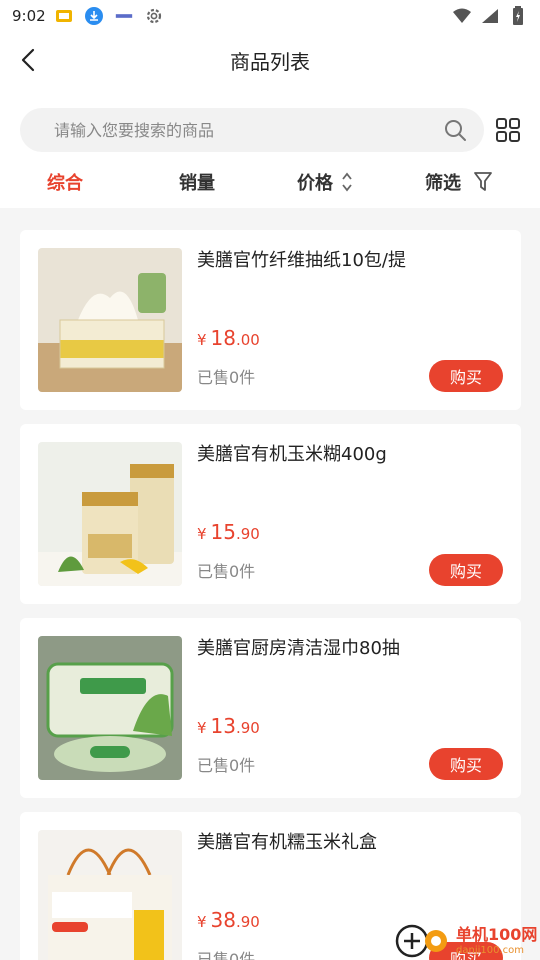 Image resolution: width=540 pixels, height=960 pixels. I want to click on filter-label: 价格, so click(315, 183).